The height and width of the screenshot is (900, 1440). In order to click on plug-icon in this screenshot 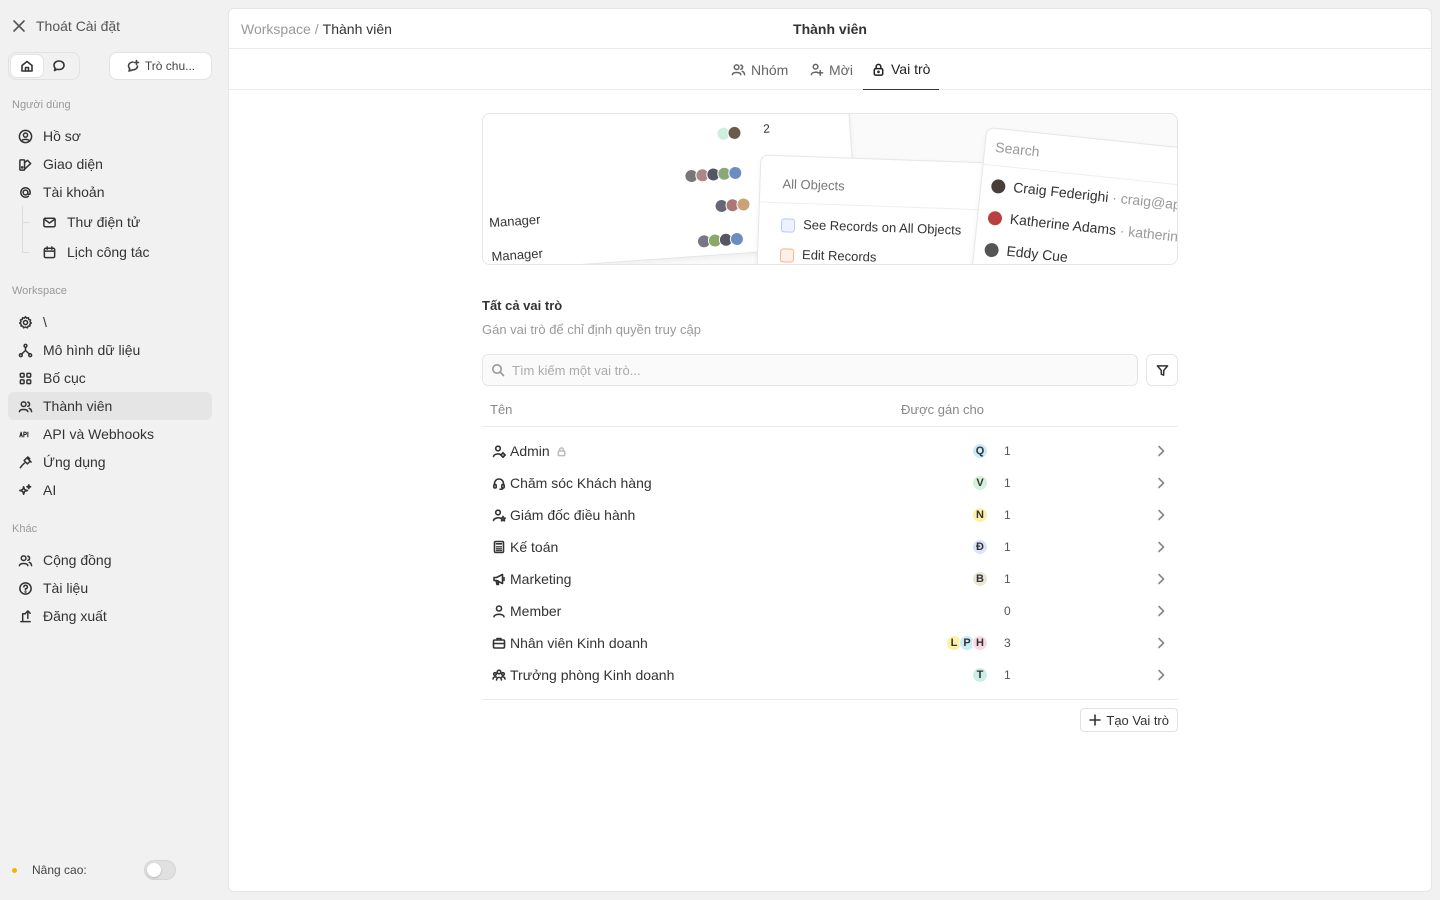, I will do `click(25, 461)`.